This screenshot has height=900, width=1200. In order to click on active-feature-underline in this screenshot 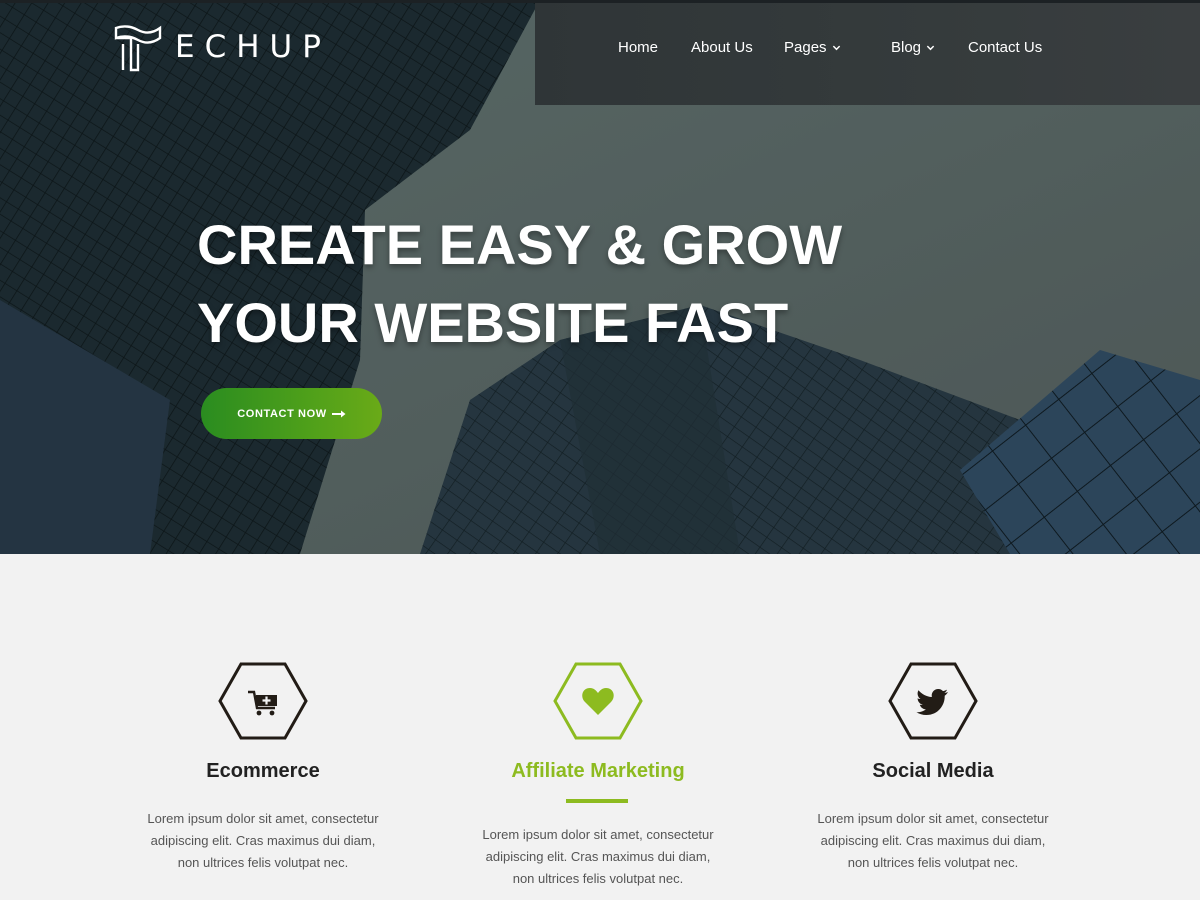, I will do `click(597, 801)`.